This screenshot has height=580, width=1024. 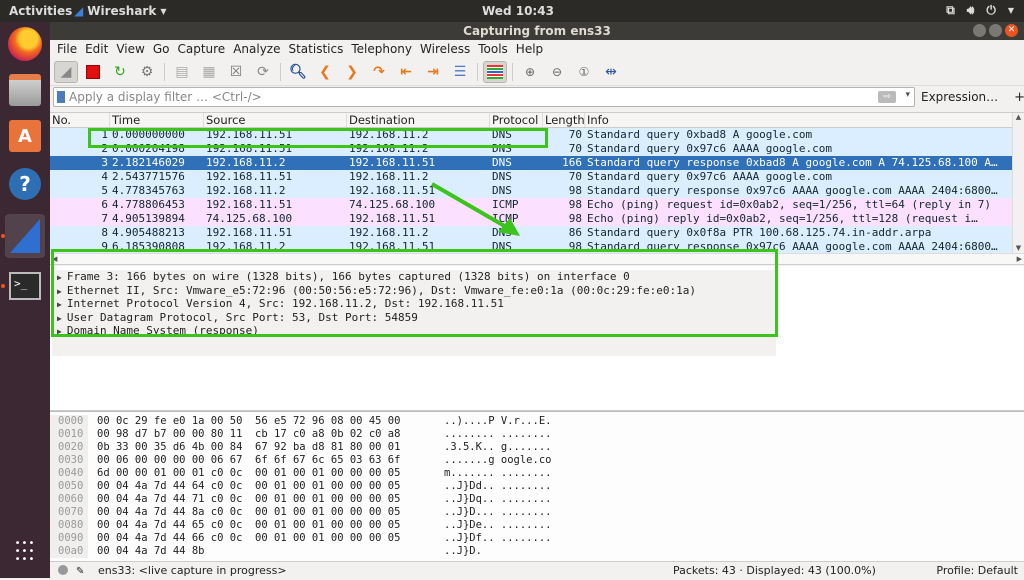 I want to click on menu-go: Go, so click(x=161, y=49).